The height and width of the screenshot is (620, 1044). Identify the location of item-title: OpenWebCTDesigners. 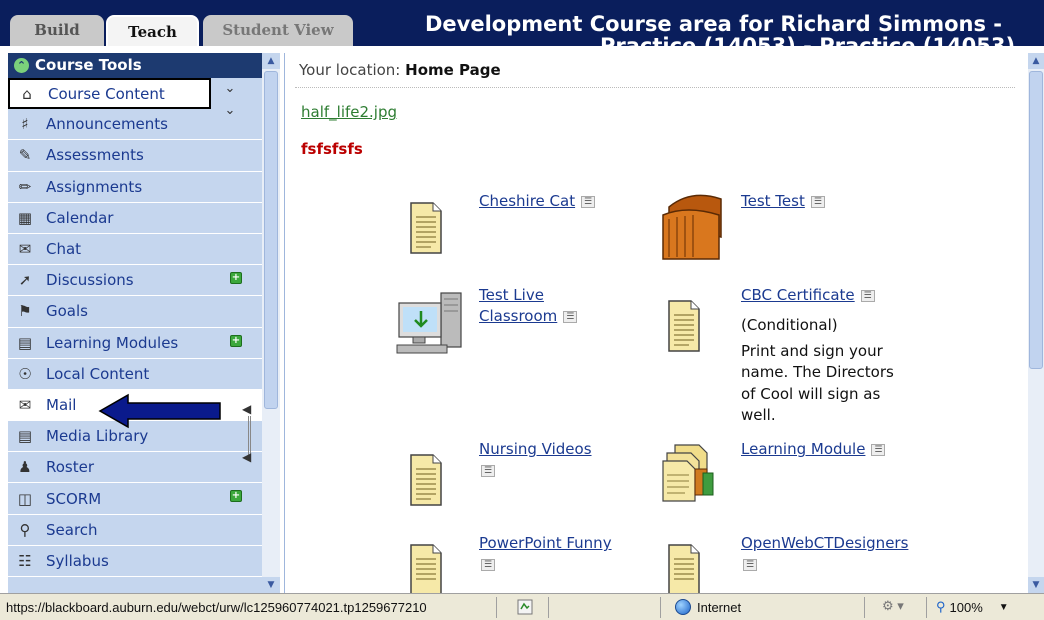
(824, 543).